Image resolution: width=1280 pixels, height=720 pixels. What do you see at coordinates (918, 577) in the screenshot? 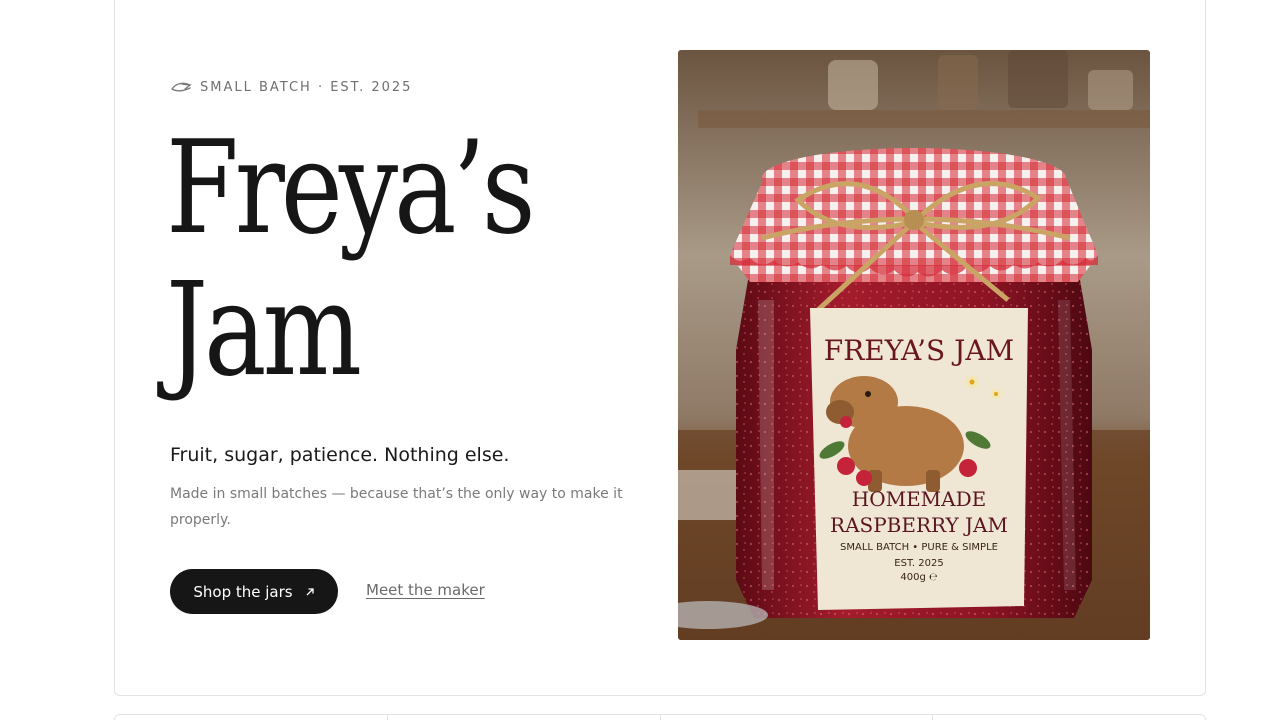
I see `label-line-5: 400g ℮` at bounding box center [918, 577].